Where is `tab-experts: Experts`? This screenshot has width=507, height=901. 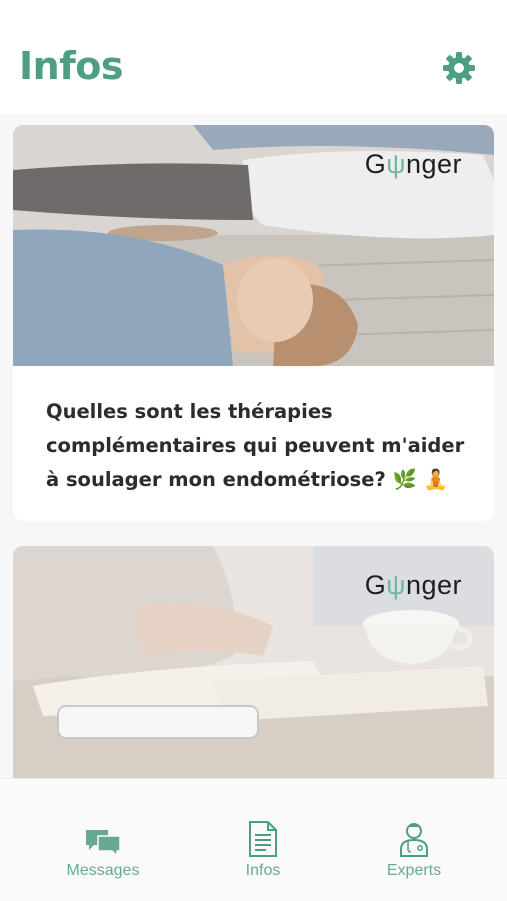 tab-experts: Experts is located at coordinates (414, 849).